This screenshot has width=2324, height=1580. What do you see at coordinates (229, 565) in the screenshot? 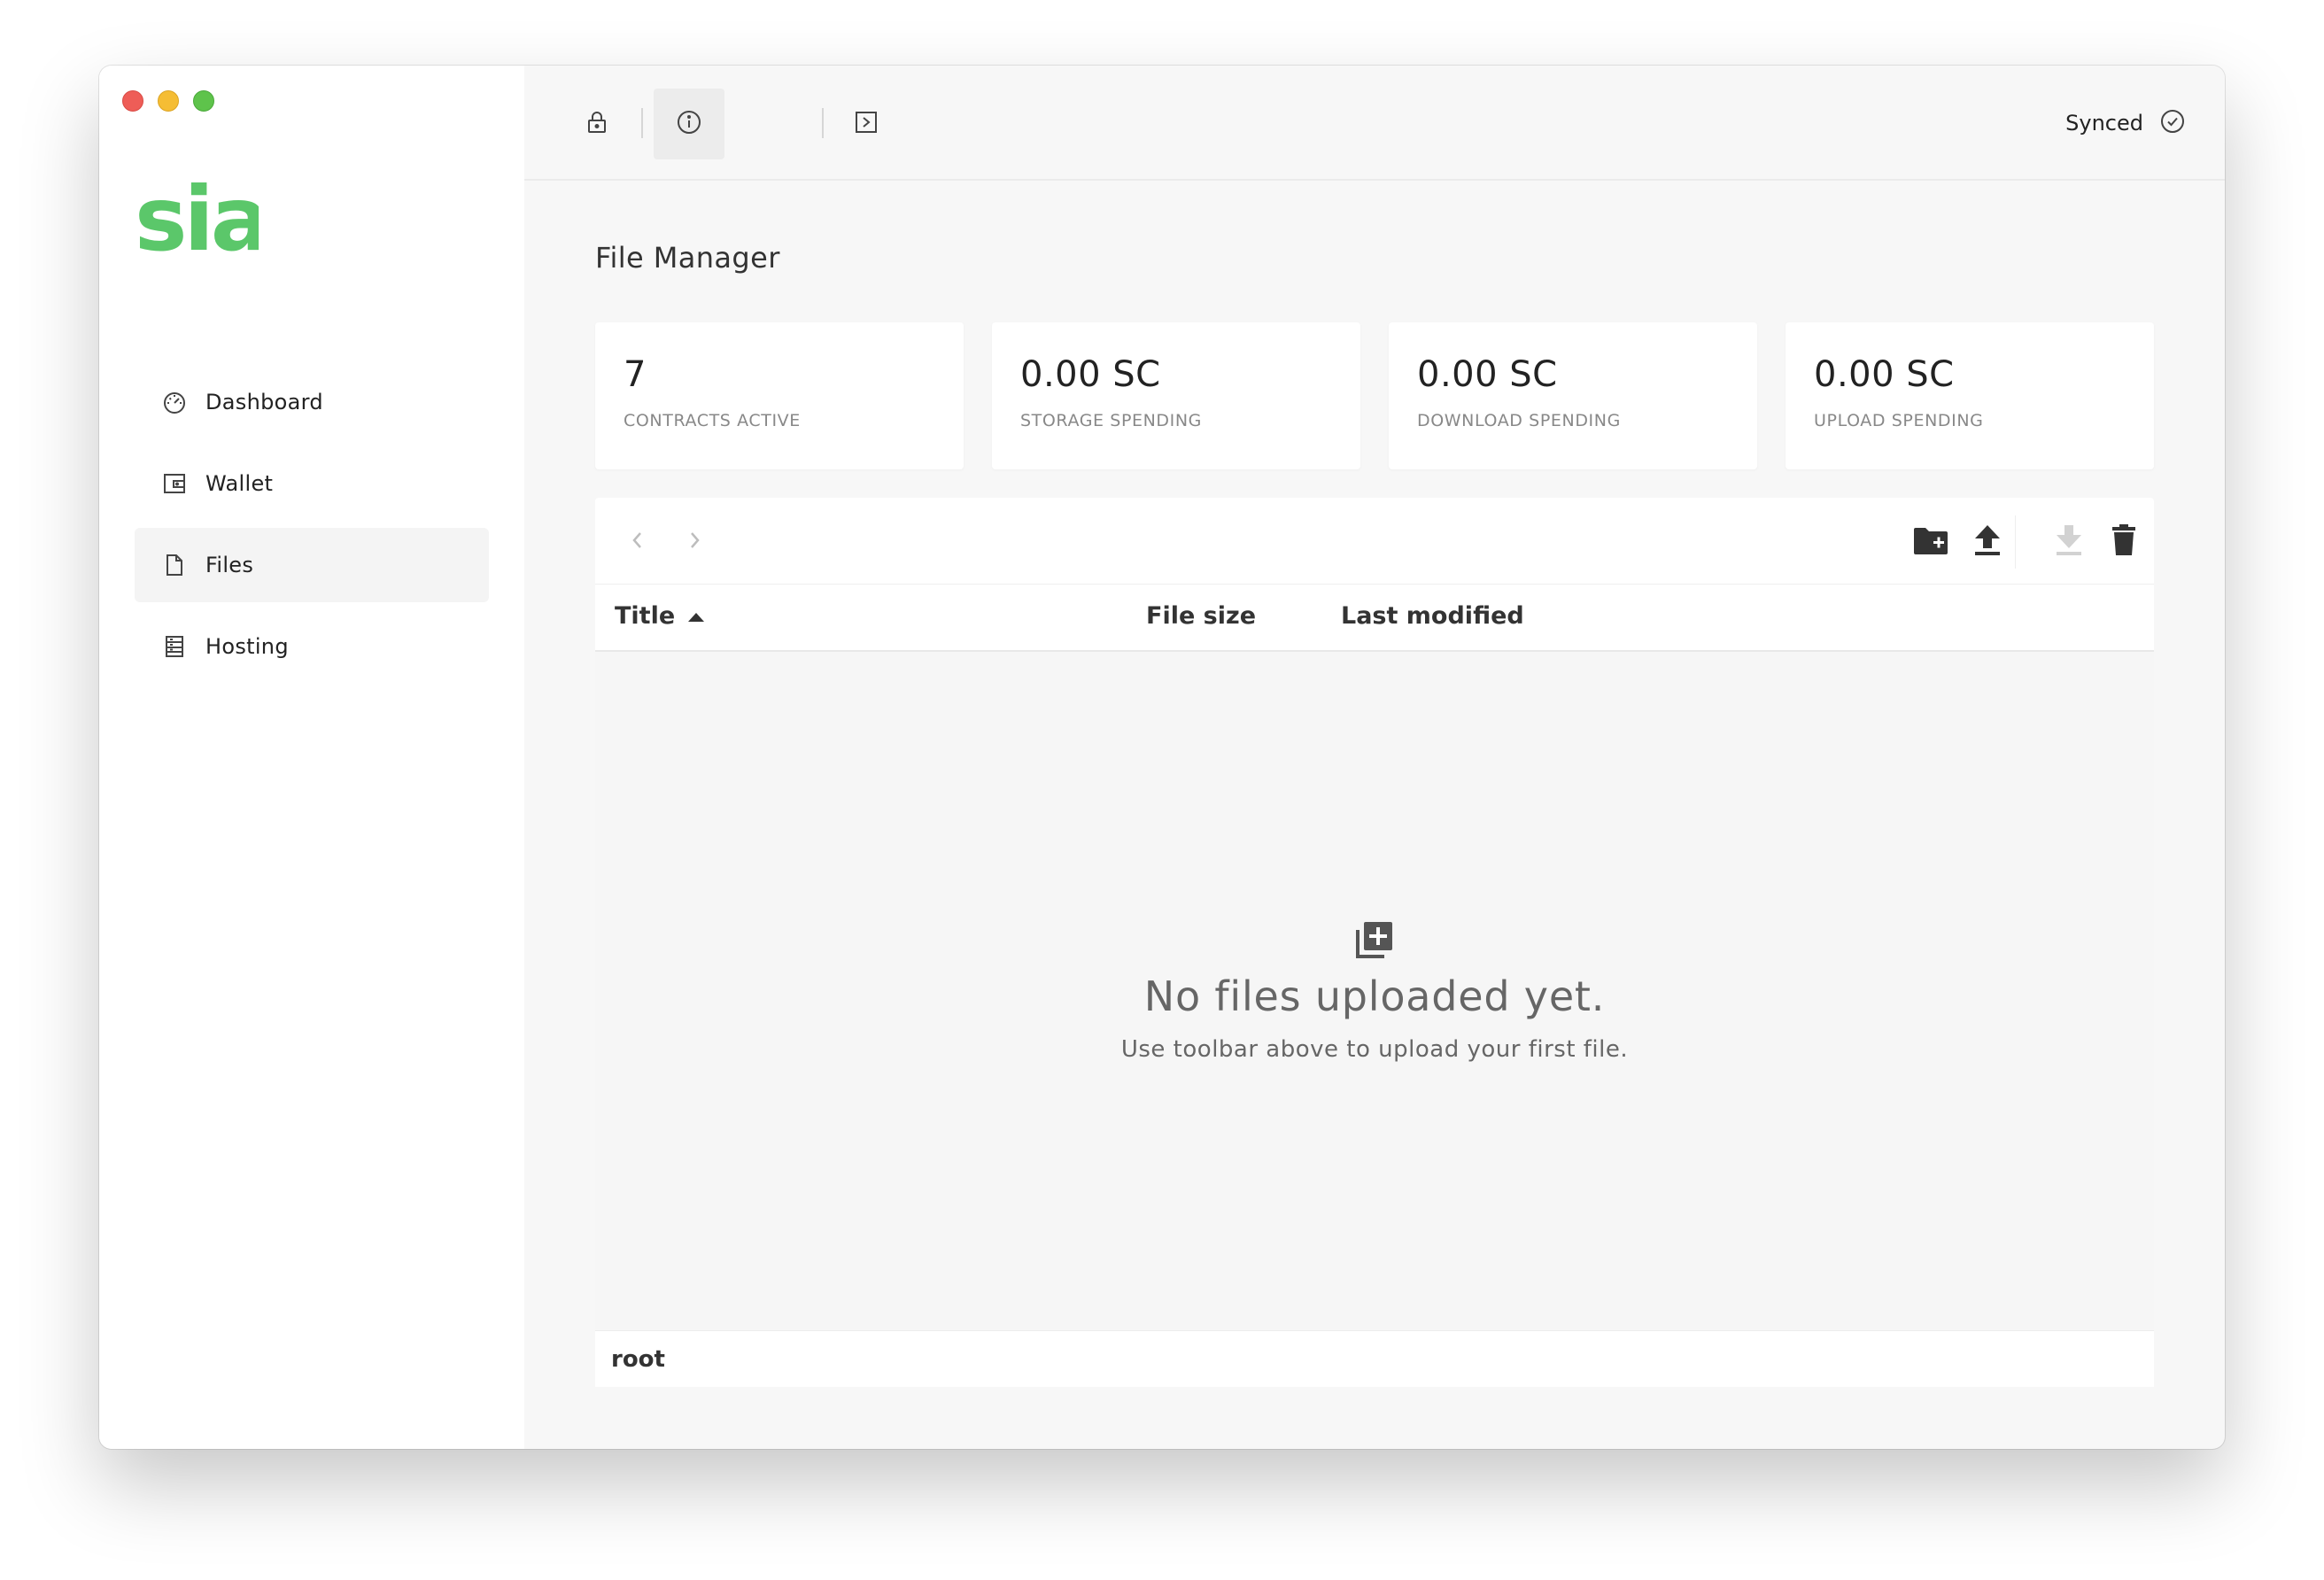
I see `sidebar-item-label: Files` at bounding box center [229, 565].